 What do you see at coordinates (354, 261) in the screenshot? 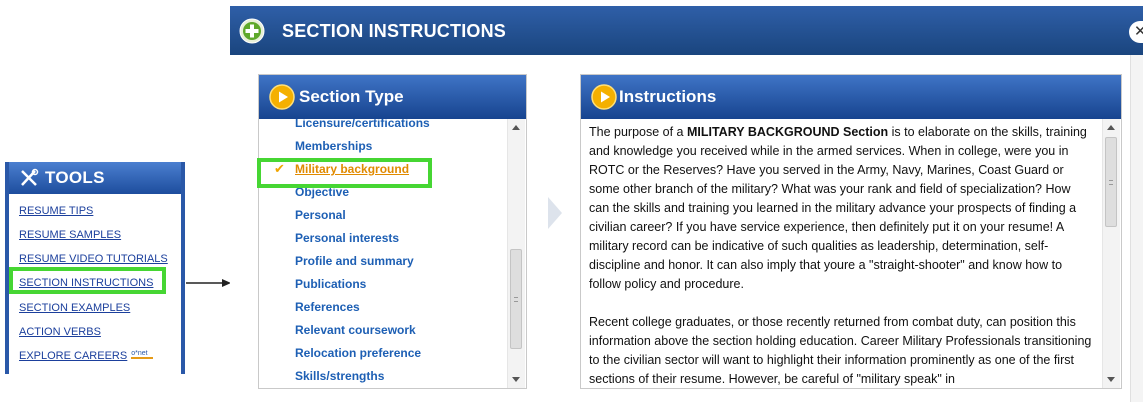
I see `list-item: Profile and summary` at bounding box center [354, 261].